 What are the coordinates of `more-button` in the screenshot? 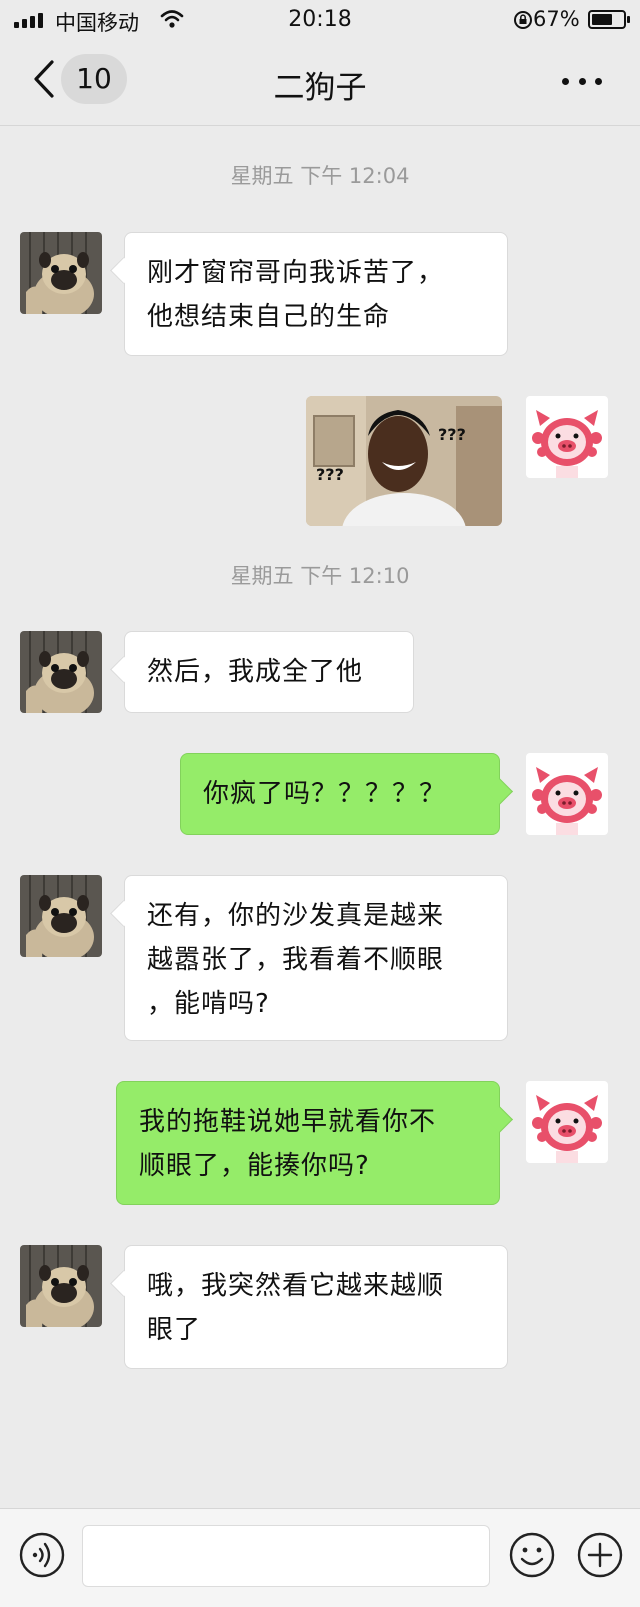 It's located at (582, 81).